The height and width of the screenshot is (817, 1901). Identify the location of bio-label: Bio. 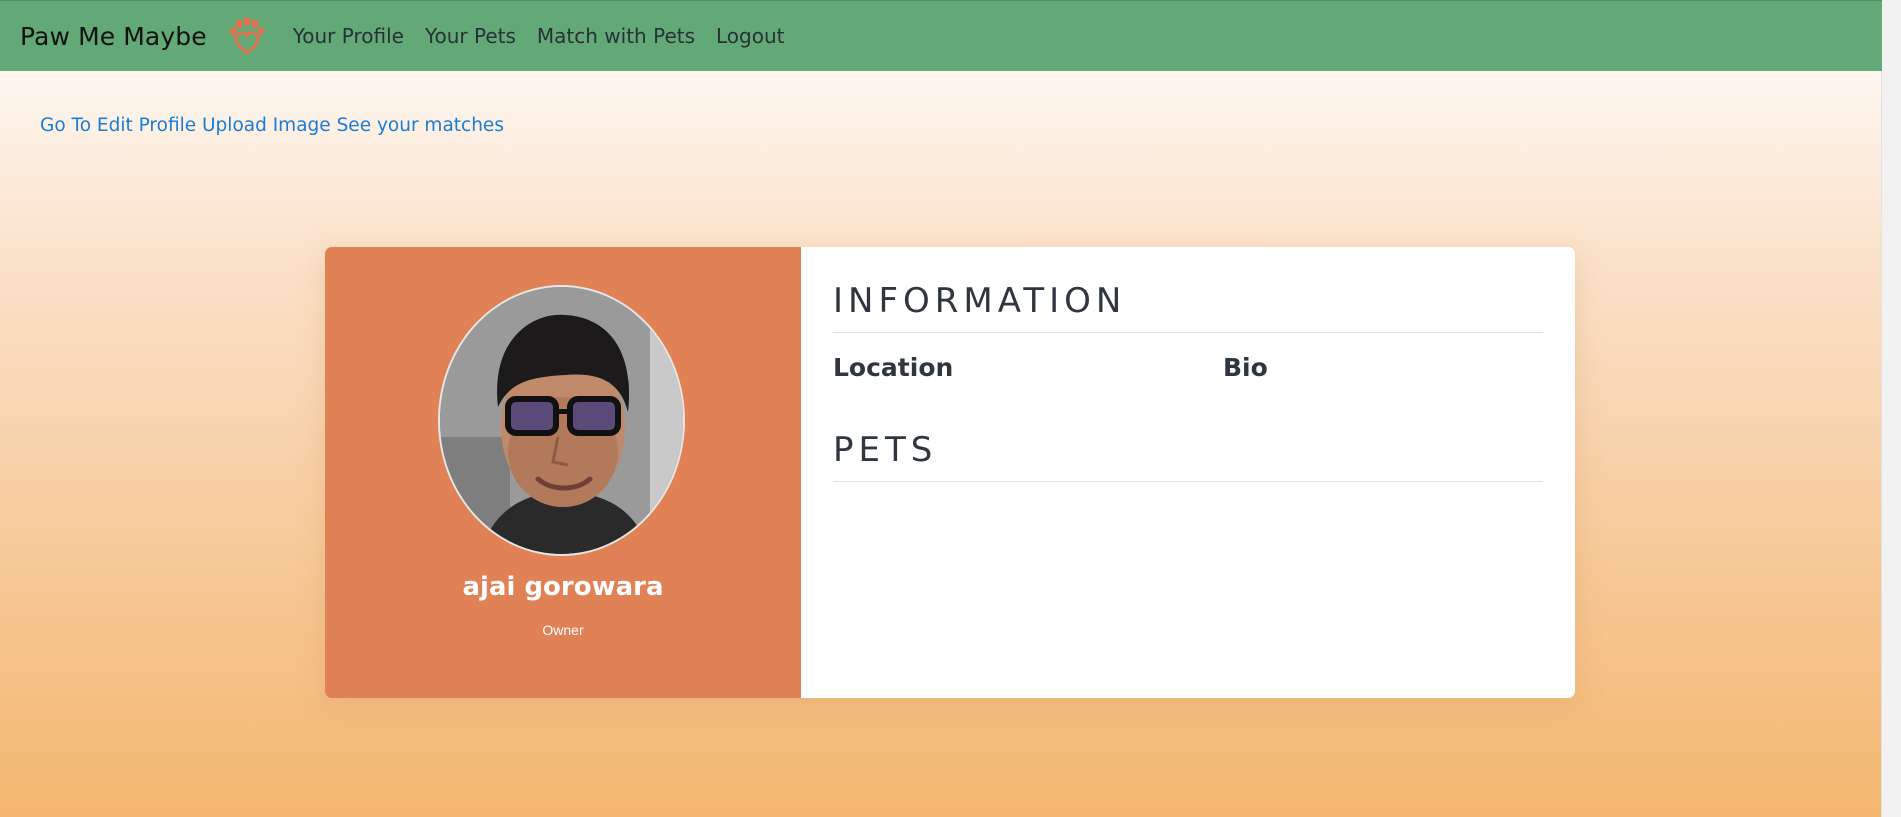
(1245, 367).